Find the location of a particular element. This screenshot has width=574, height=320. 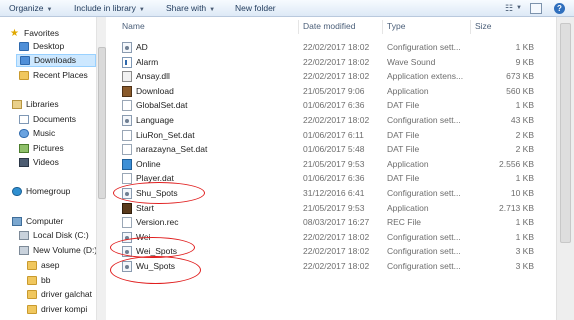

help-icon: ? is located at coordinates (559, 8).